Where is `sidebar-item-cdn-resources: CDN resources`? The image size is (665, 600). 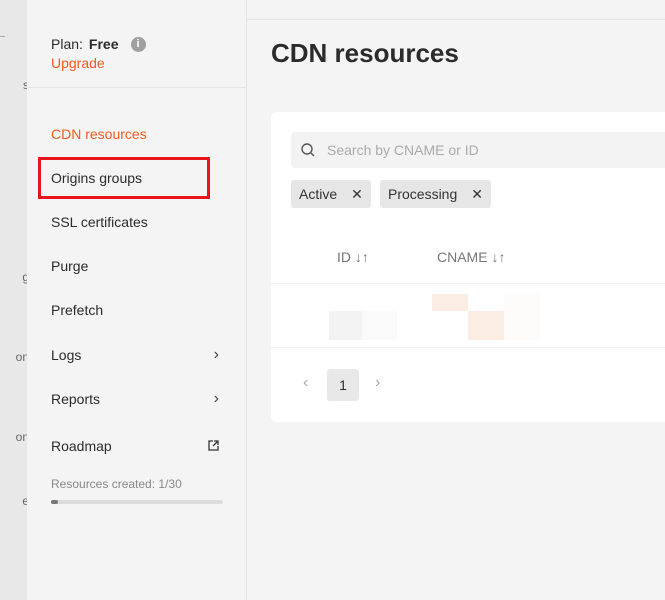 sidebar-item-cdn-resources: CDN resources is located at coordinates (135, 134).